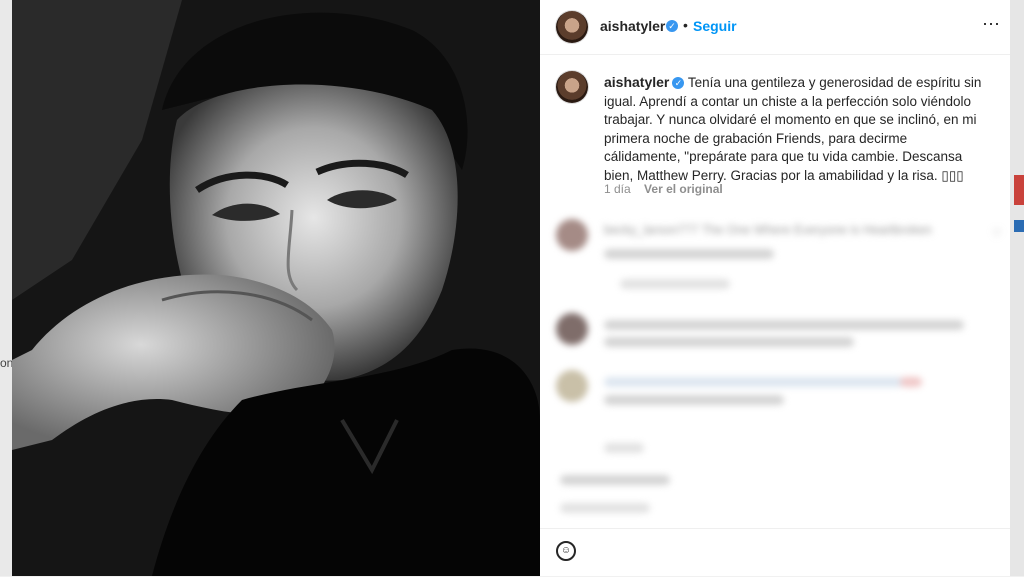 Image resolution: width=1024 pixels, height=577 pixels. Describe the element at coordinates (617, 189) in the screenshot. I see `timestamp: 1 día` at that location.